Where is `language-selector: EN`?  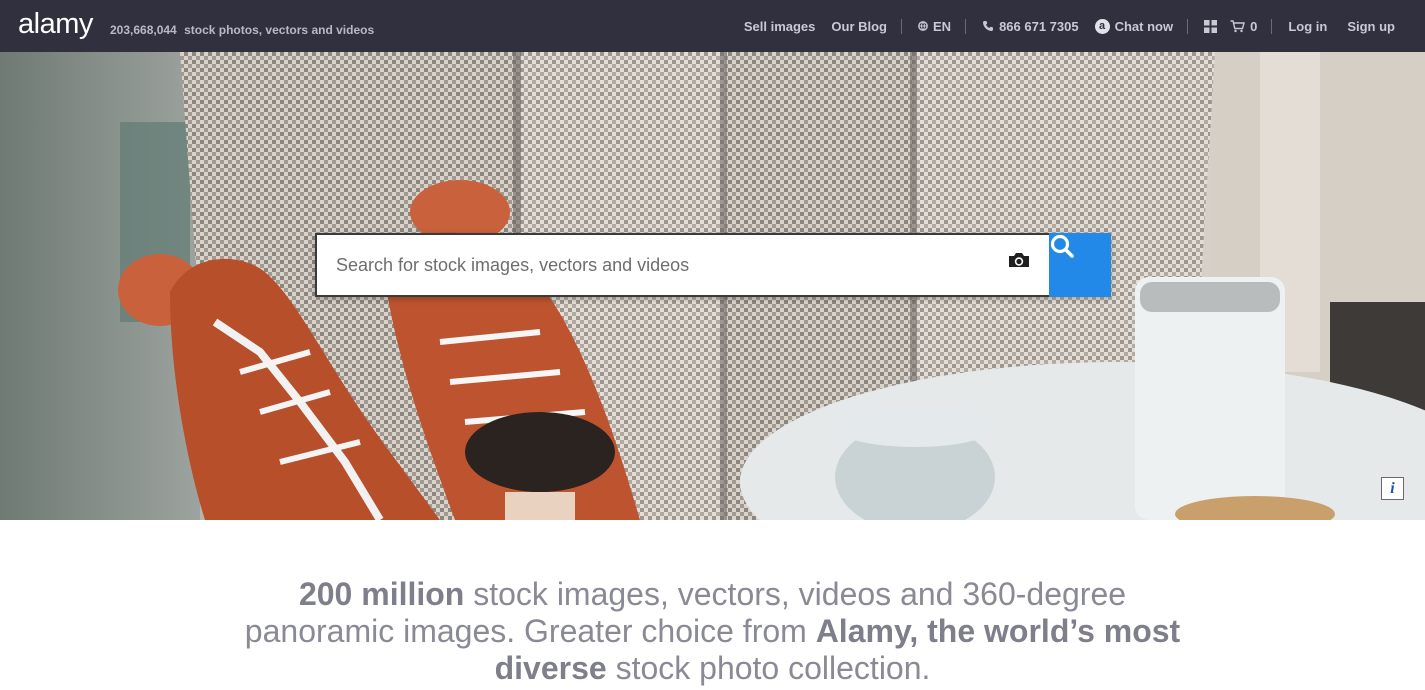 language-selector: EN is located at coordinates (934, 26).